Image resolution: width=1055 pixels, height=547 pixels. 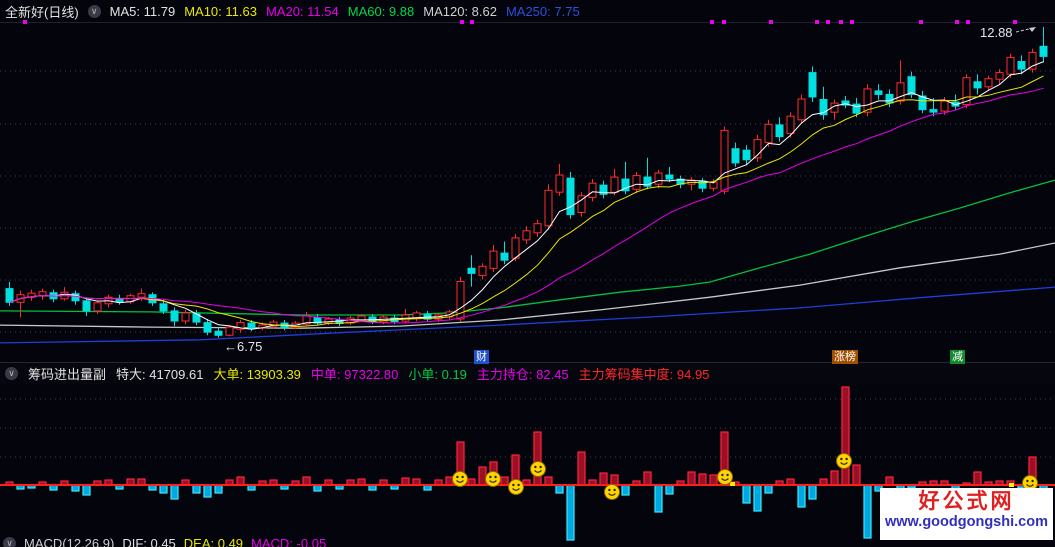 What do you see at coordinates (644, 374) in the screenshot?
I see `field-chip-concentration: 主力筹码集中度: 94.95` at bounding box center [644, 374].